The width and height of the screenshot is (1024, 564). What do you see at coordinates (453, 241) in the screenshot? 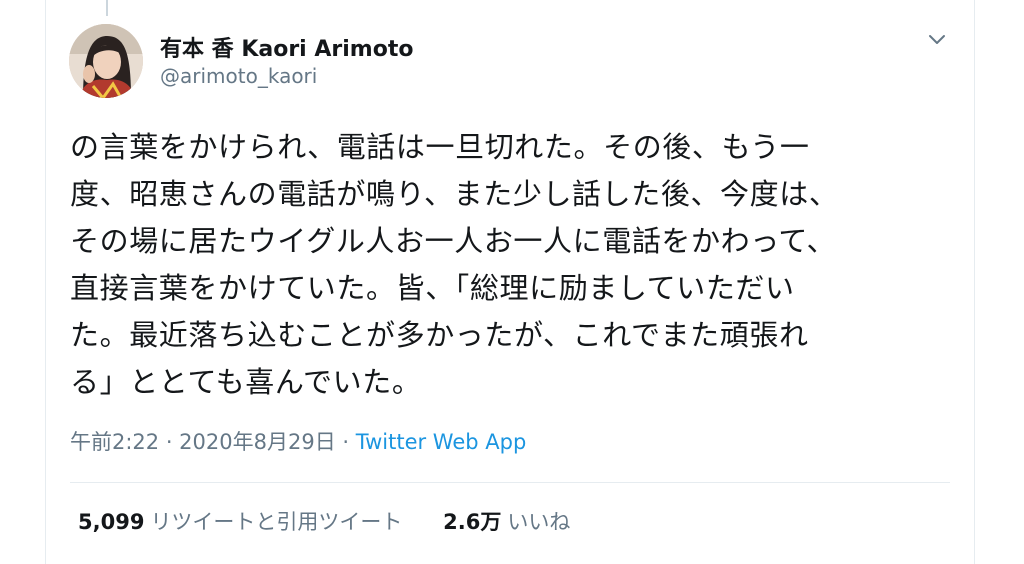
I see `tweet-text-line: その場に居たウイグル人お一人お一人に電話をかわって、` at bounding box center [453, 241].